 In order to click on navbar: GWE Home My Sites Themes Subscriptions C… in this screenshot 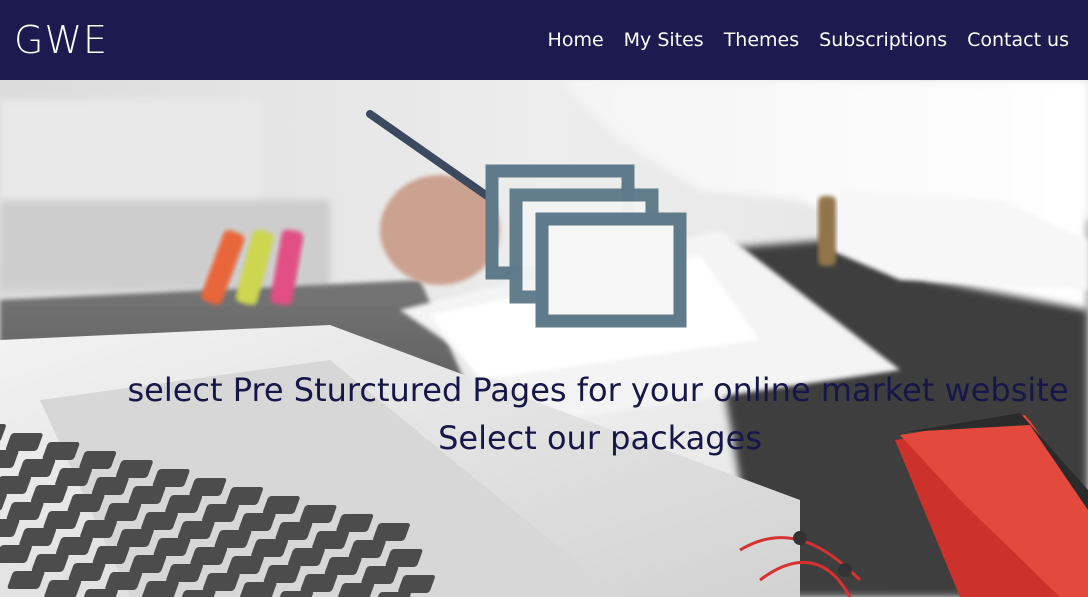, I will do `click(544, 40)`.